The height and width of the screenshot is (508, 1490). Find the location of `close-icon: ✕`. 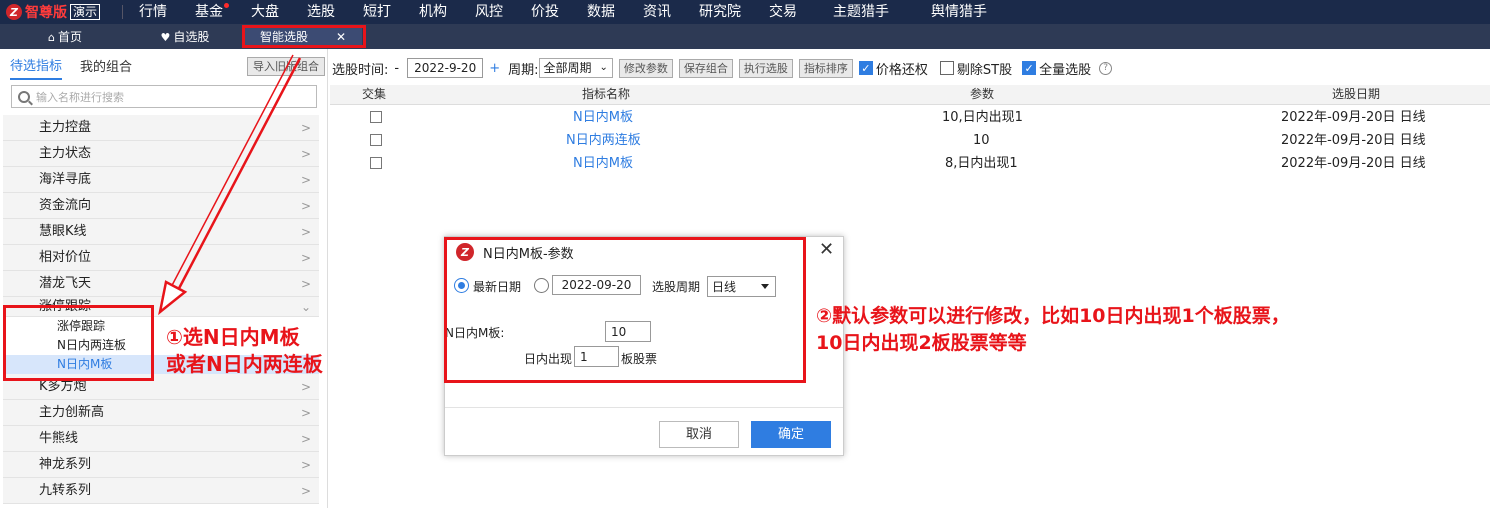

close-icon: ✕ is located at coordinates (826, 249).